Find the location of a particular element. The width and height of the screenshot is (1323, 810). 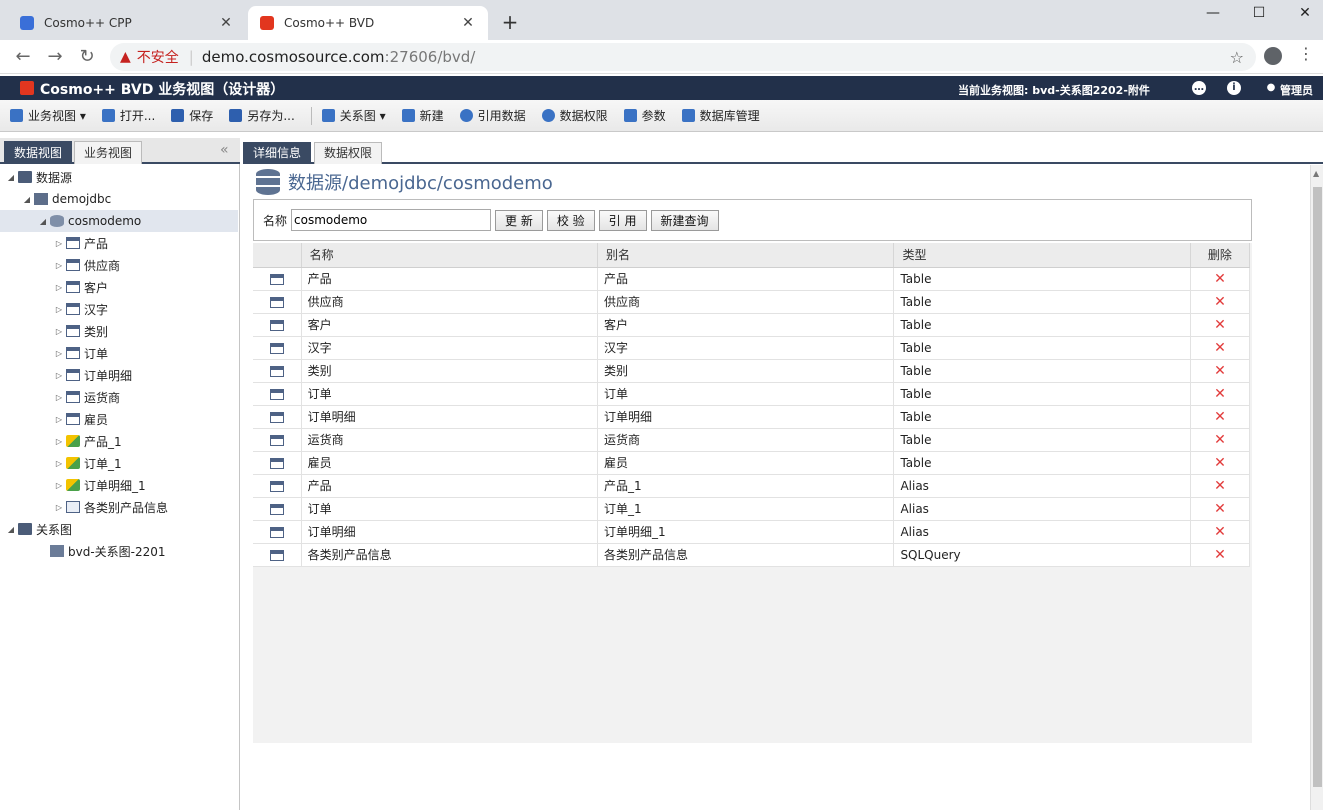

alias-cell: 供应商 is located at coordinates (746, 302).